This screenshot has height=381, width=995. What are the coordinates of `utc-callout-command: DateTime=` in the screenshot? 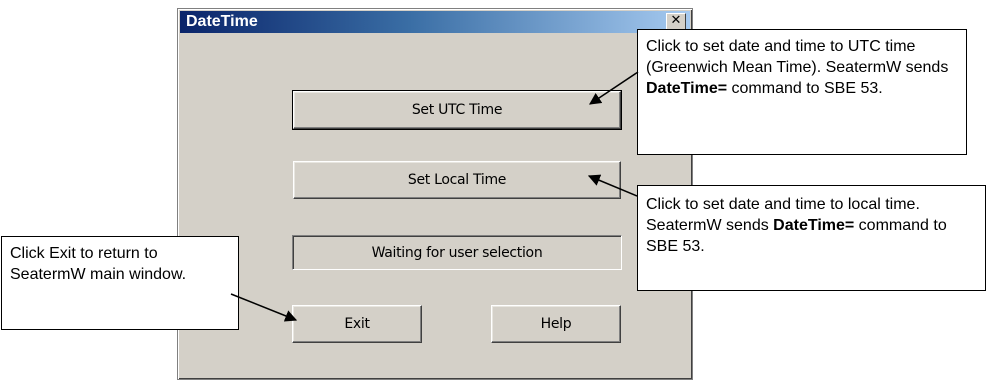 It's located at (687, 88).